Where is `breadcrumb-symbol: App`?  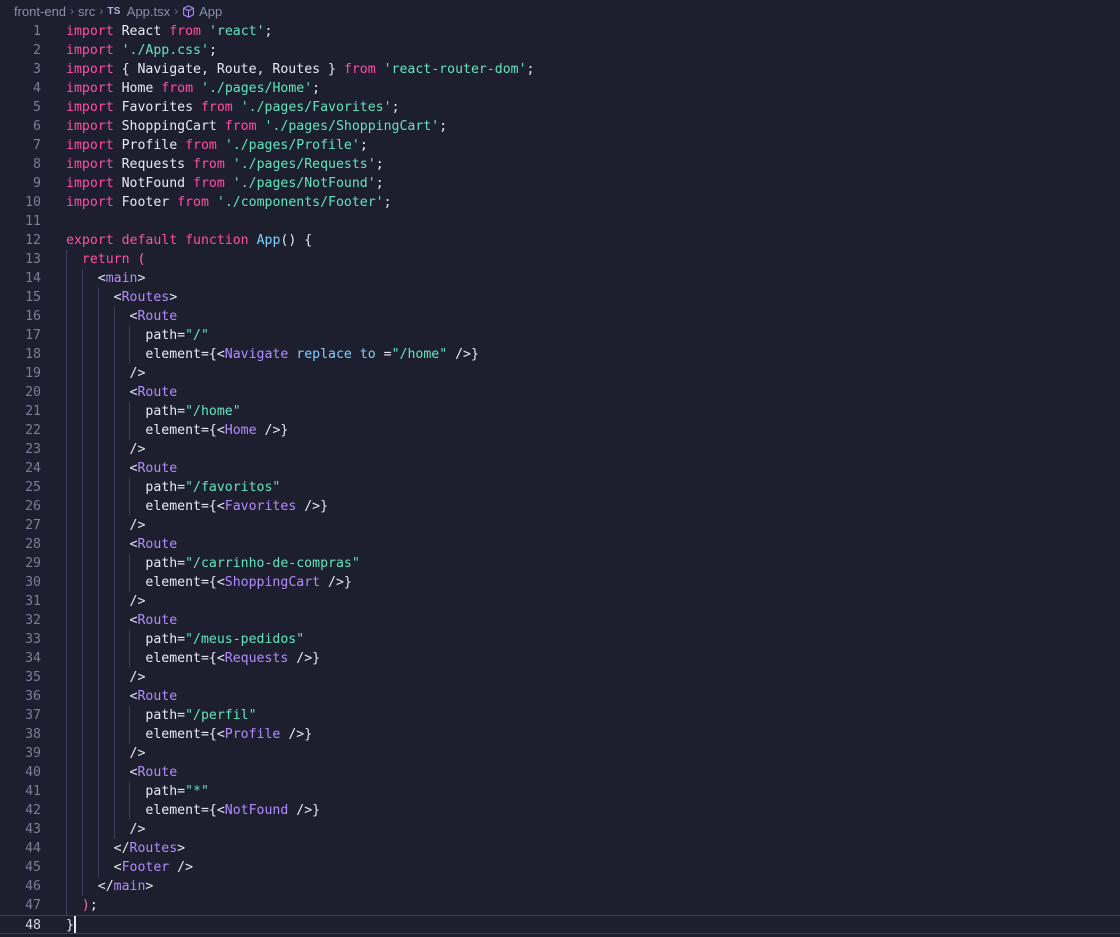
breadcrumb-symbol: App is located at coordinates (202, 11).